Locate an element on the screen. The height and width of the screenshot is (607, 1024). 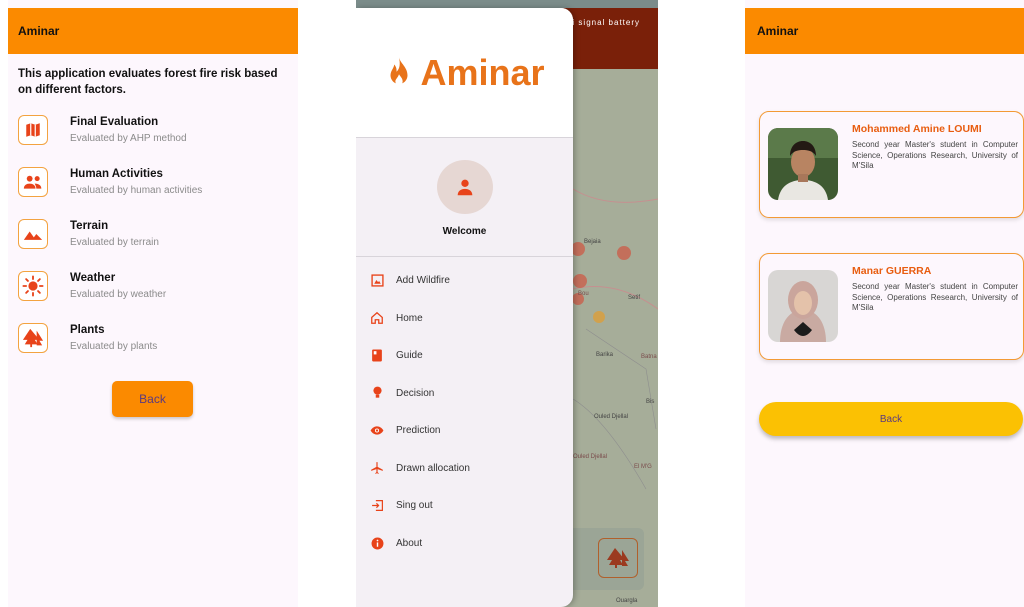
exit-icon is located at coordinates (377, 506).